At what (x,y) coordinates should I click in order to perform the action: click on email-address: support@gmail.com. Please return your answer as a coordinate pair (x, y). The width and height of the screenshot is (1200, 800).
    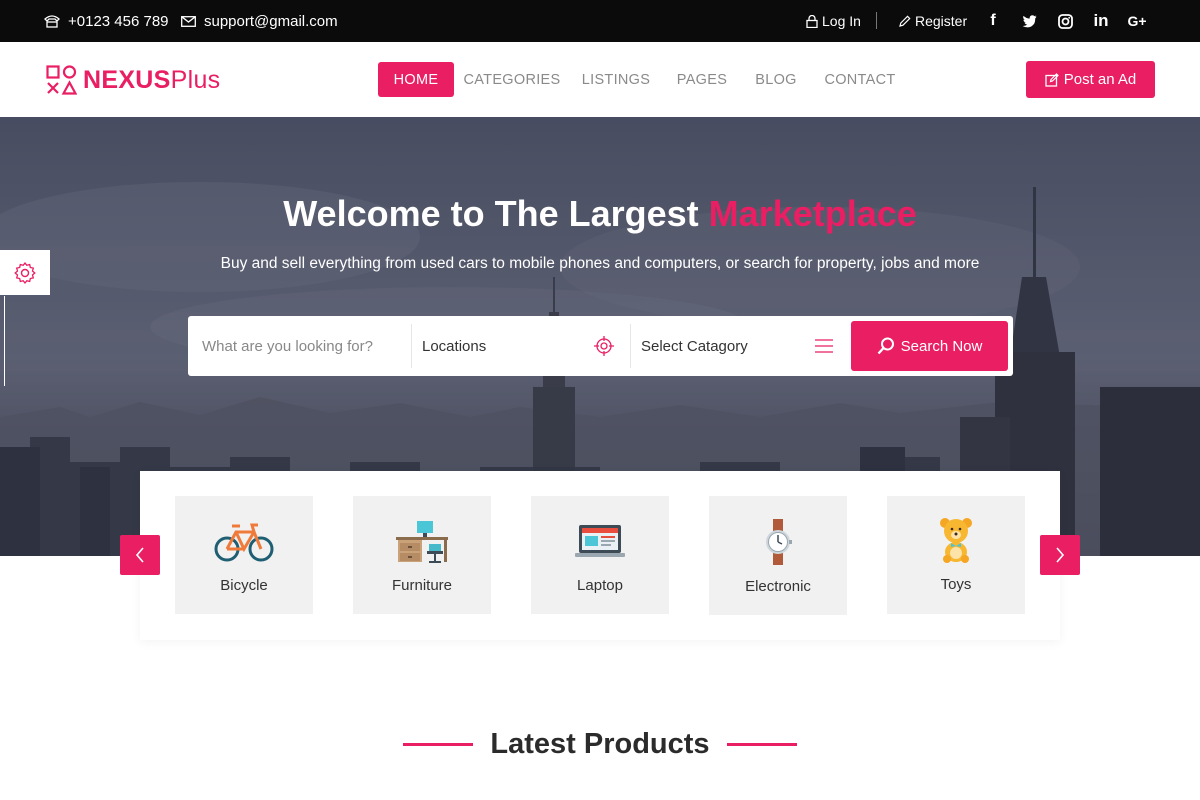
    Looking at the image, I should click on (271, 21).